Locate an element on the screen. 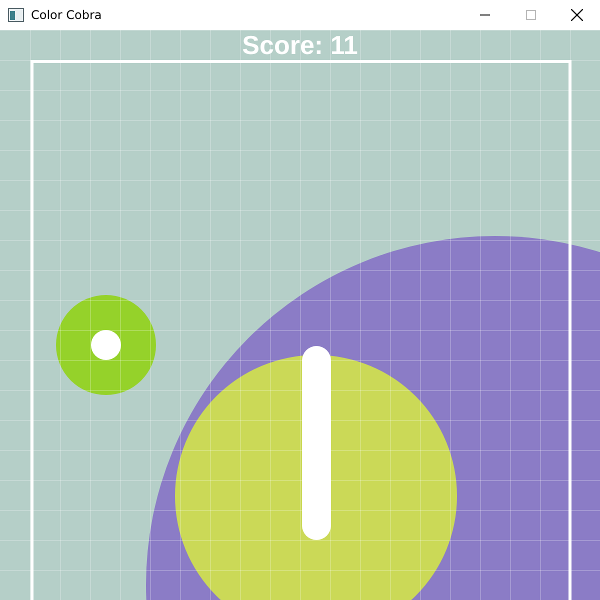  close-icon is located at coordinates (577, 15).